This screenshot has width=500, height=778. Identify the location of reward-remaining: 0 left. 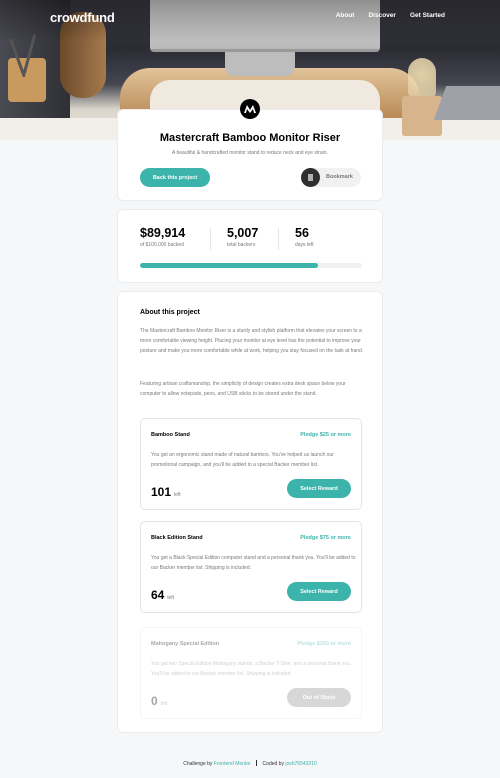
(159, 701).